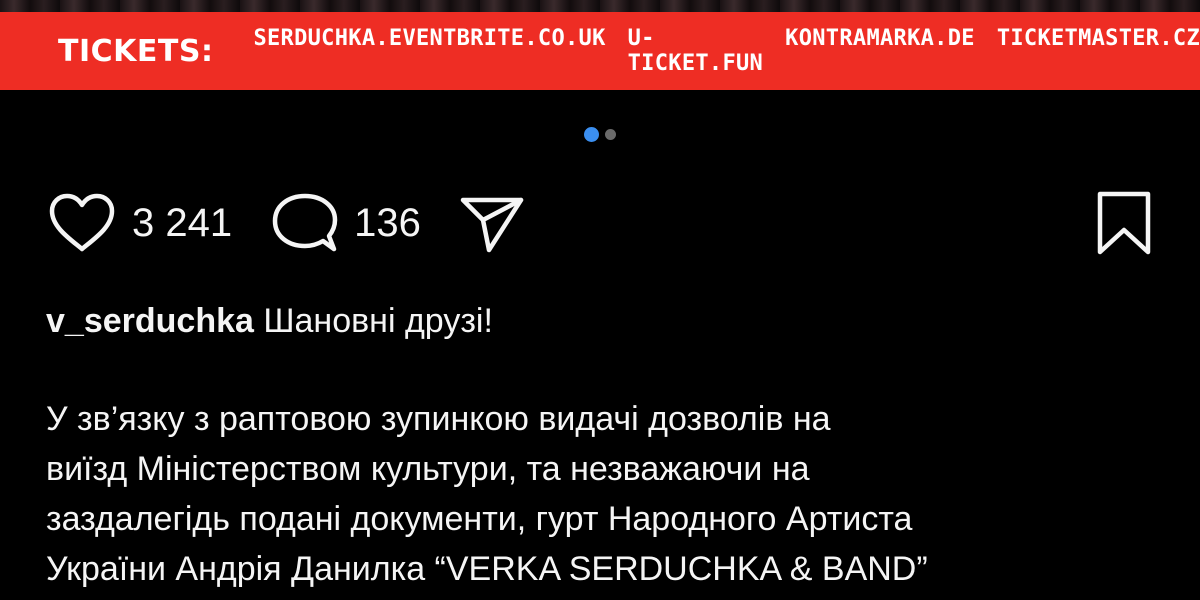 Image resolution: width=1200 pixels, height=600 pixels. Describe the element at coordinates (606, 321) in the screenshot. I see `caption-first-line: v_serduchka Шановні друзі!` at that location.